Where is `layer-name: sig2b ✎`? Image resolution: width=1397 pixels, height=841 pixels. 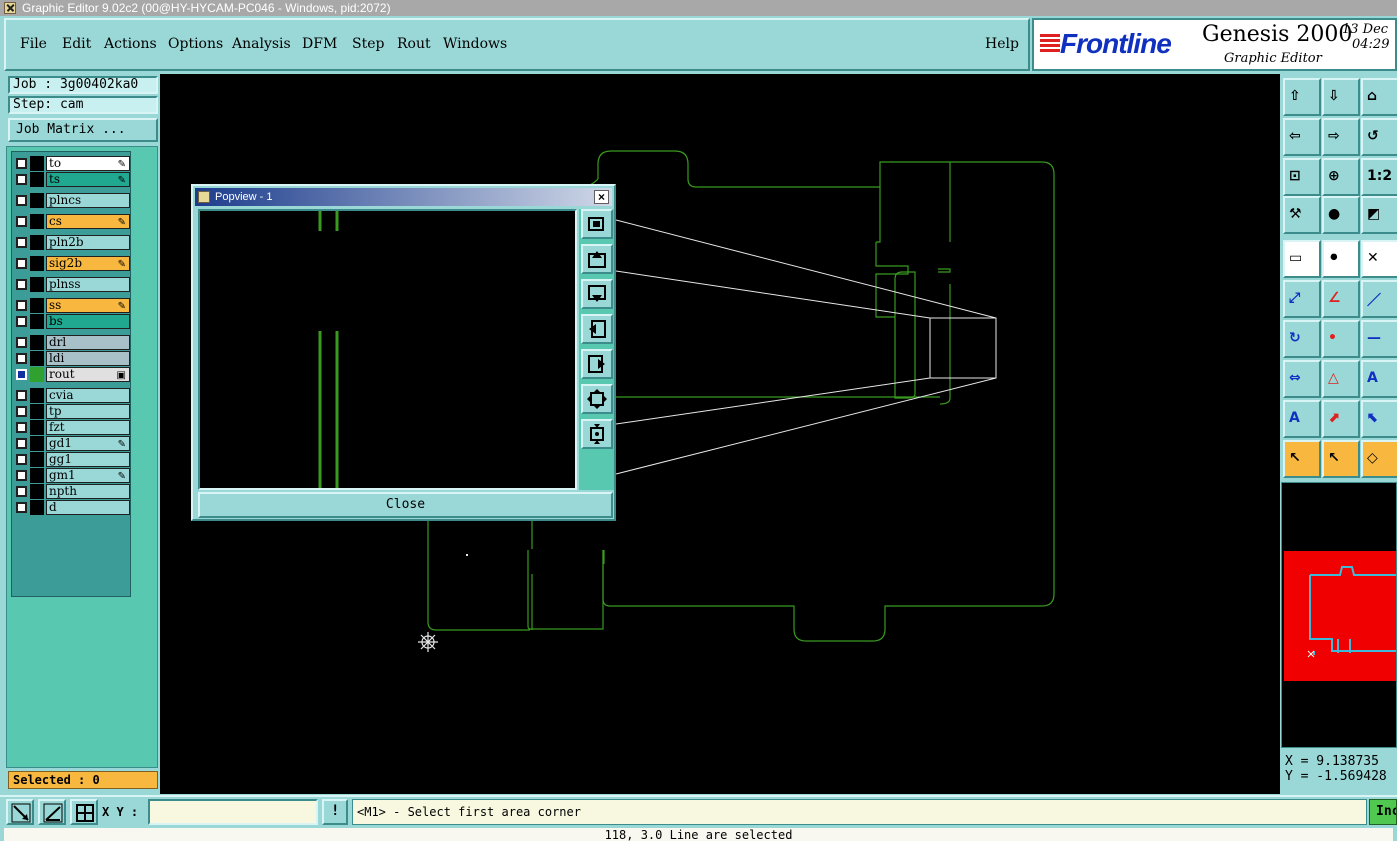 layer-name: sig2b ✎ is located at coordinates (88, 263).